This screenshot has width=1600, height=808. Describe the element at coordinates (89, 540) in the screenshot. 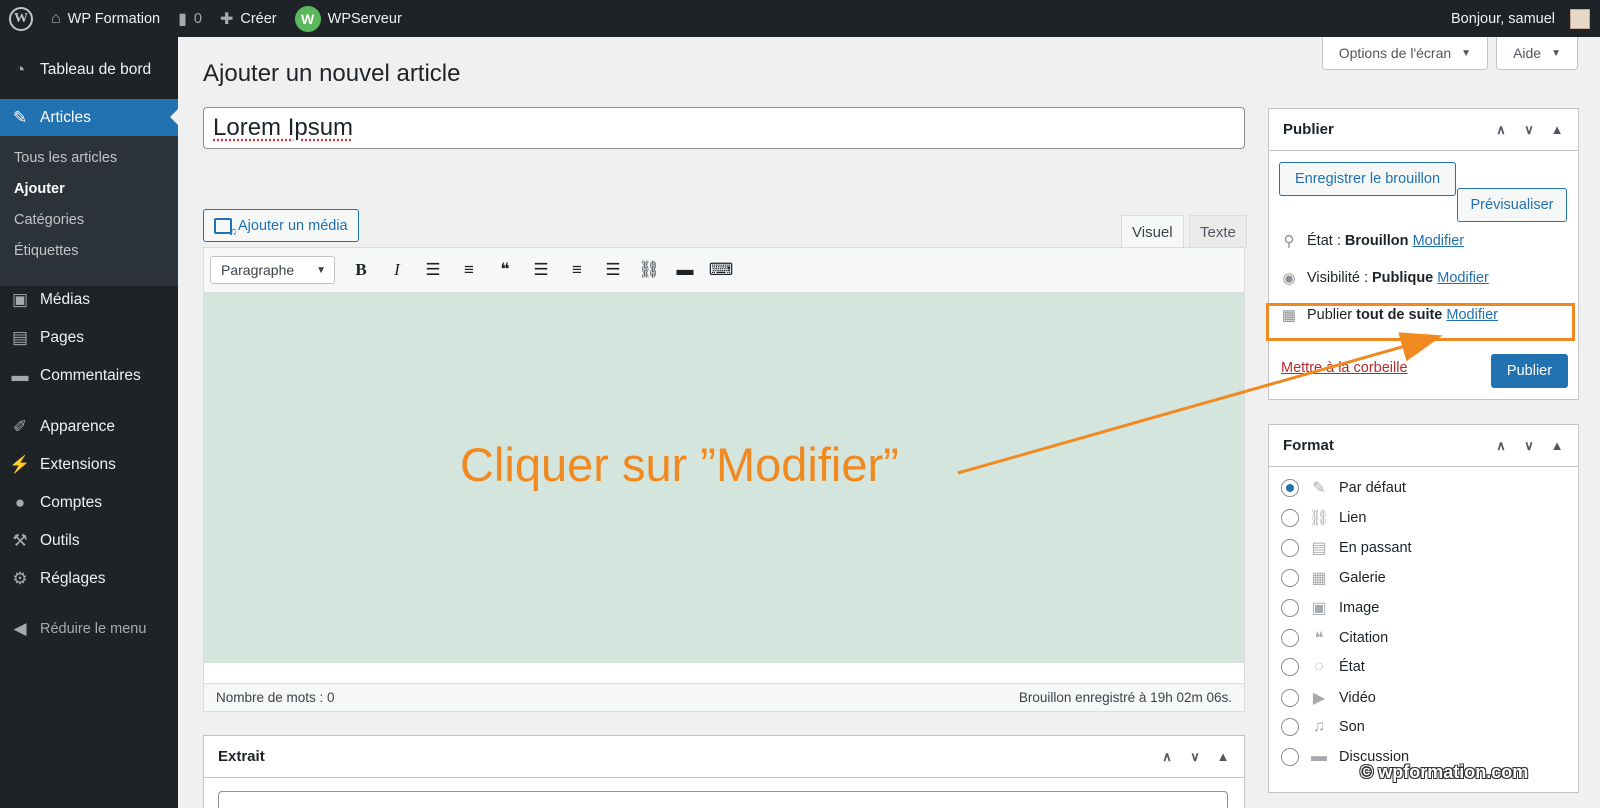

I see `menu-item-tools: ⚒ Outils` at that location.